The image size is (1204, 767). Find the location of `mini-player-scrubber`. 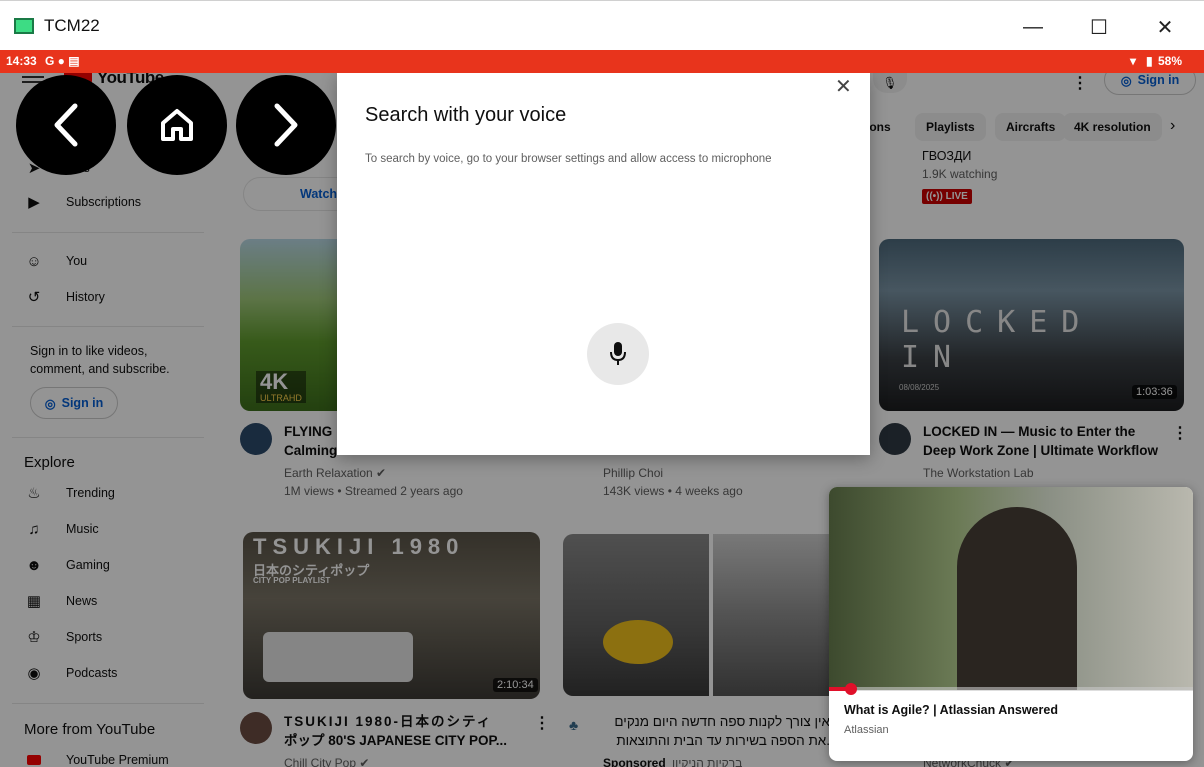

mini-player-scrubber is located at coordinates (850, 689).